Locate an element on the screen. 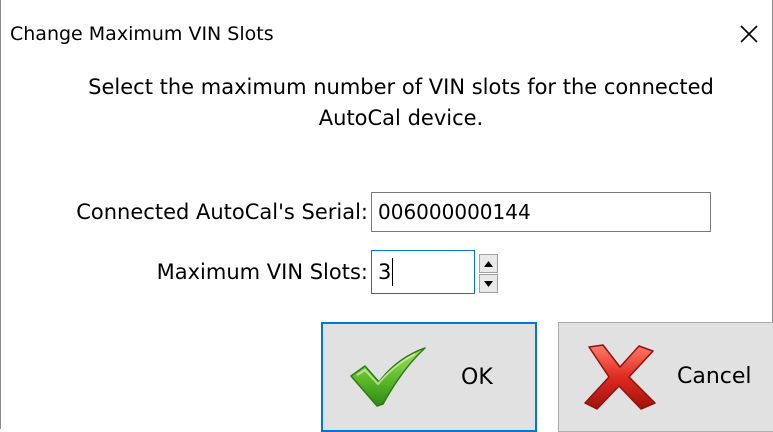 This screenshot has width=773, height=432. close-icon is located at coordinates (749, 34).